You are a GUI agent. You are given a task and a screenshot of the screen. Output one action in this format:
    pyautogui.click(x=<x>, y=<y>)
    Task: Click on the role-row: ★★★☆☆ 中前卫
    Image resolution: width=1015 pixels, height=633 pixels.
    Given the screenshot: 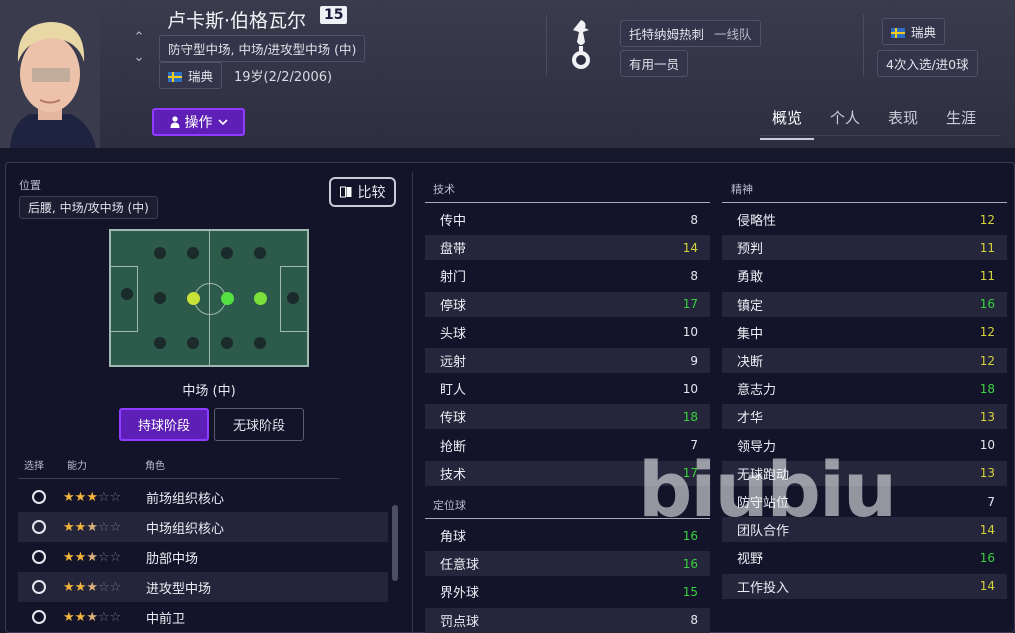 What is the action you would take?
    pyautogui.click(x=203, y=617)
    